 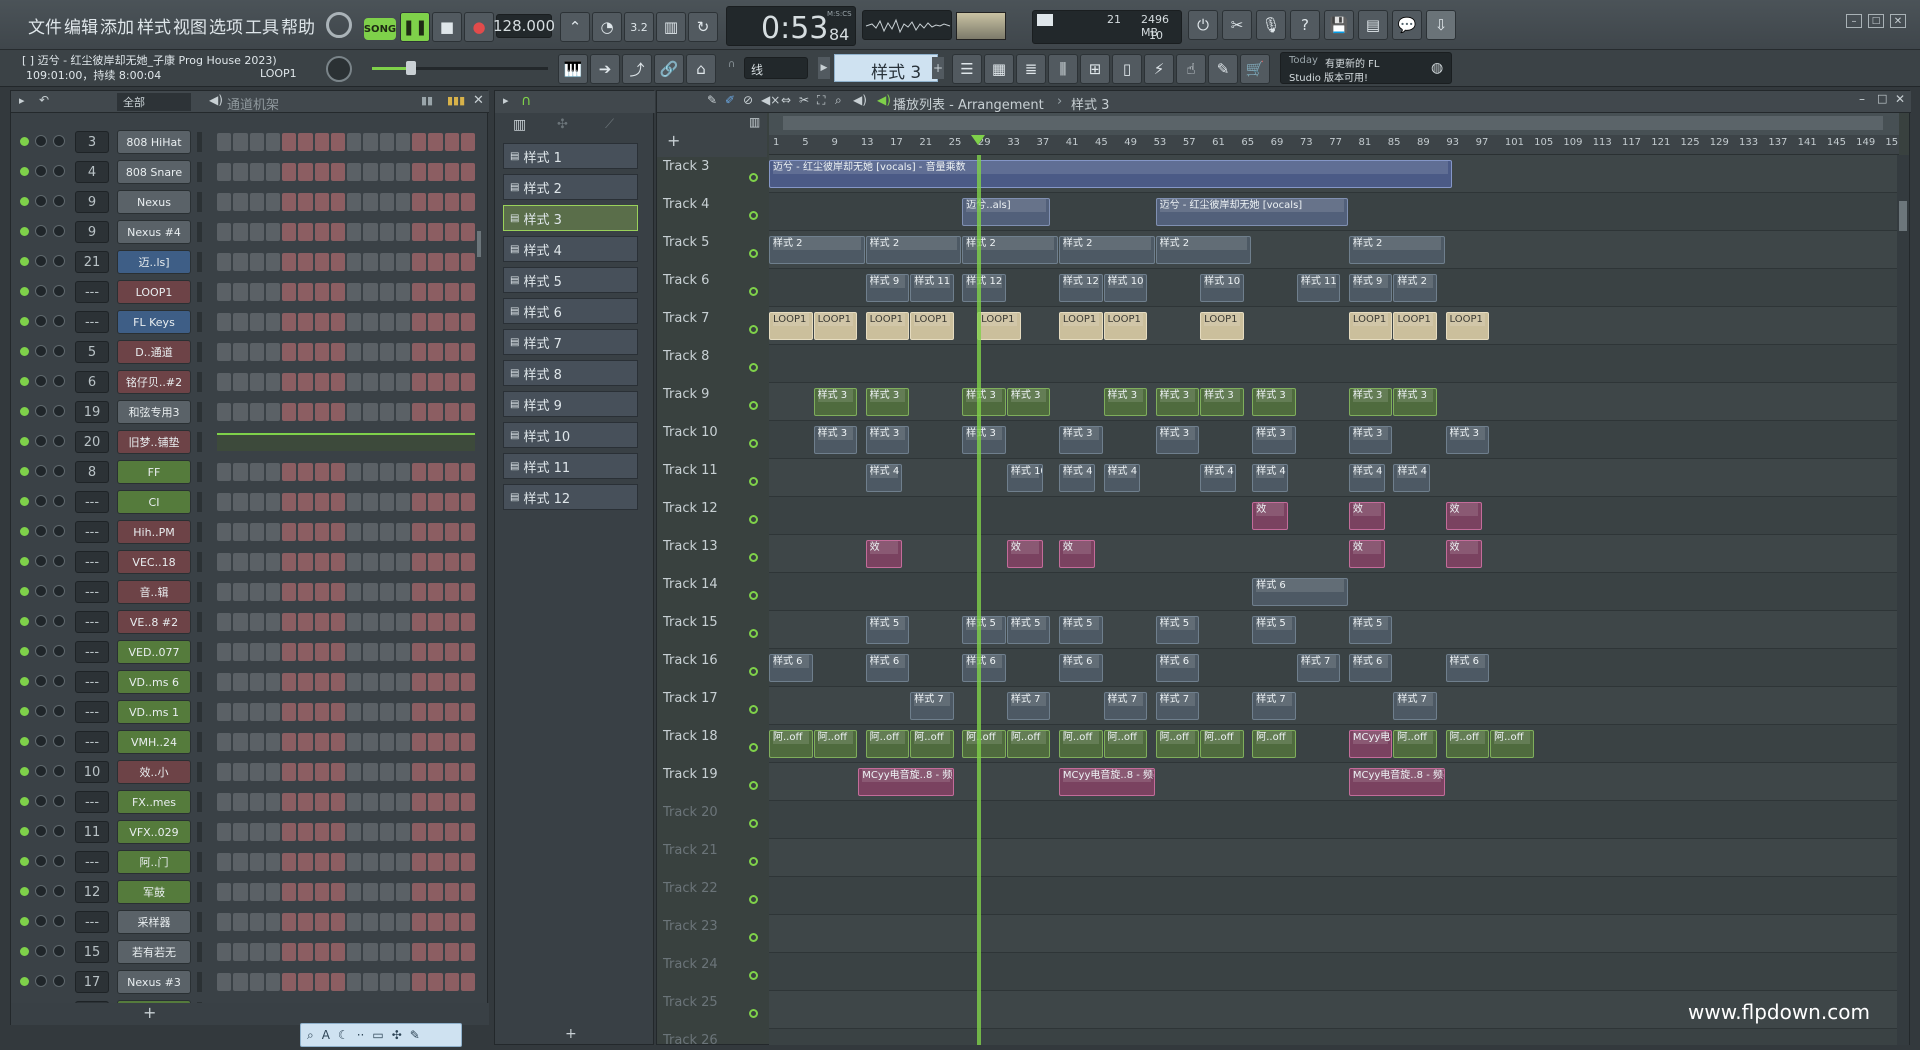 What do you see at coordinates (44, 100) in the screenshot?
I see `undo-icon: ↶` at bounding box center [44, 100].